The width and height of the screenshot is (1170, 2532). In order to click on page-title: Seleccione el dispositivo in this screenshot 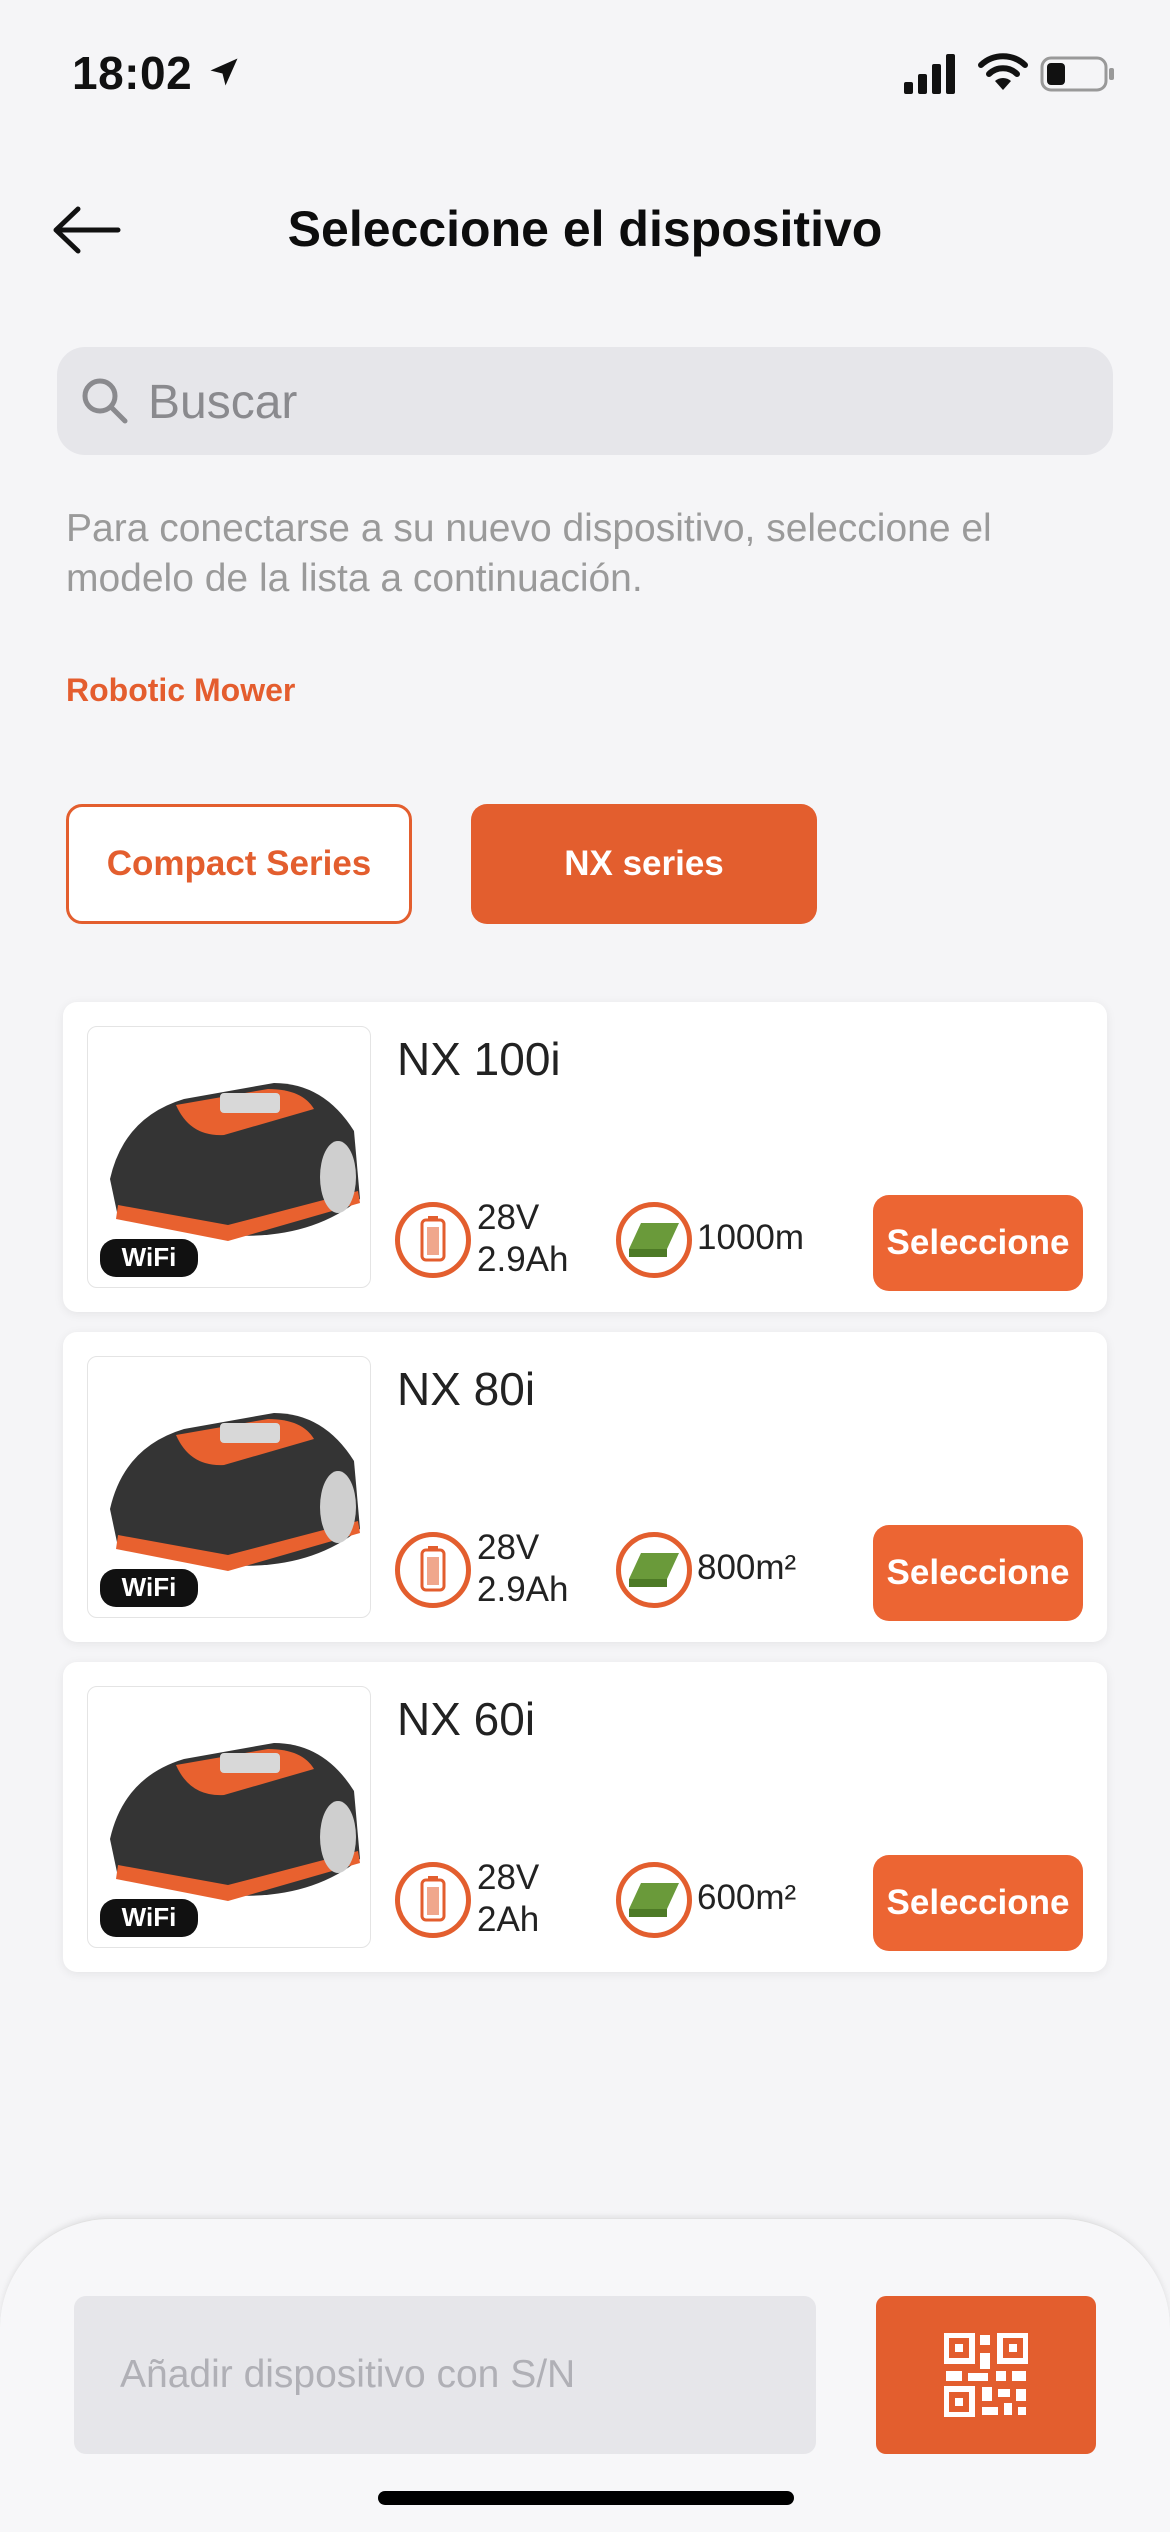, I will do `click(585, 229)`.